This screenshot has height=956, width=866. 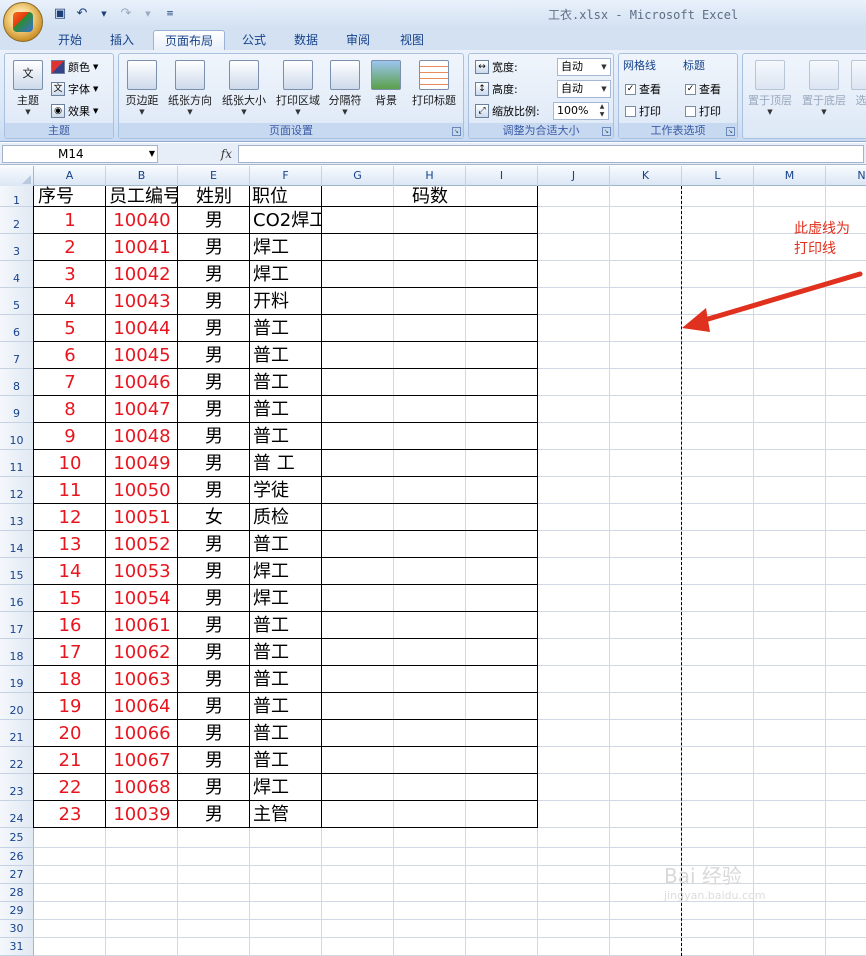 I want to click on background-button: 背景, so click(x=386, y=89).